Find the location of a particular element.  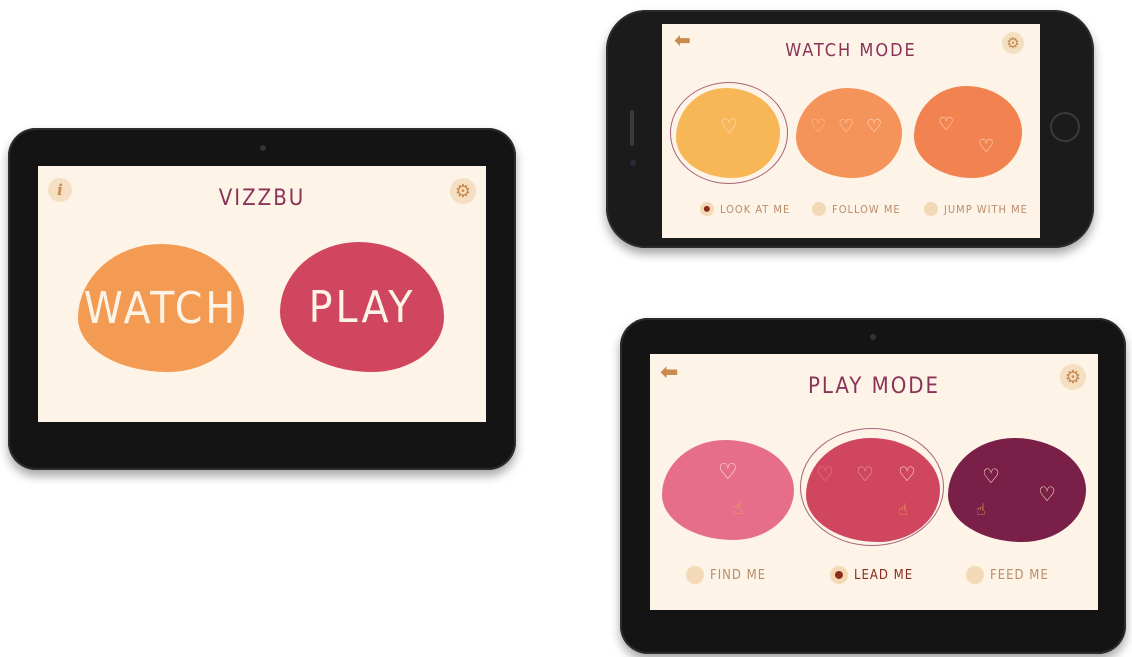

phone-speaker is located at coordinates (632, 128).